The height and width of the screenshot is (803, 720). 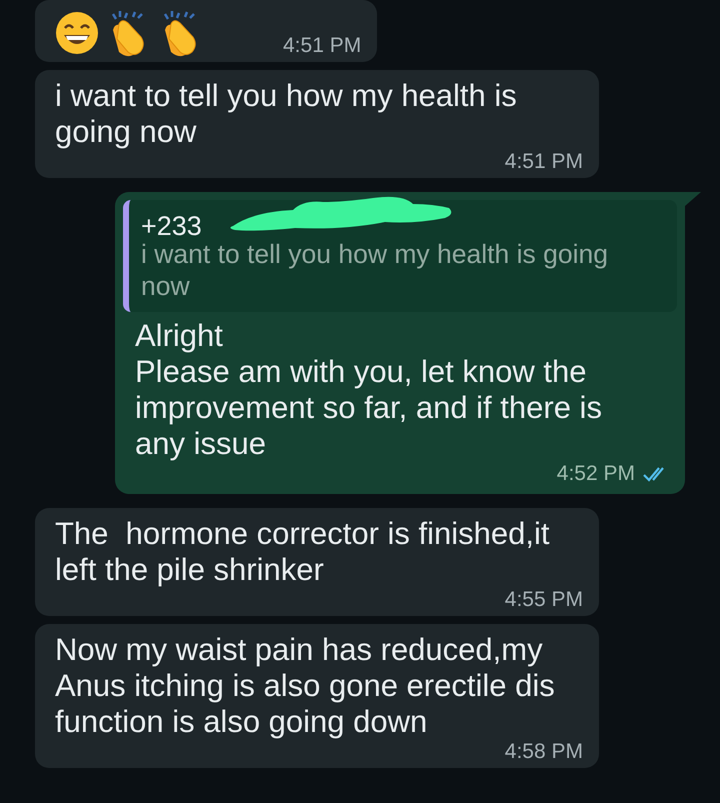 I want to click on grinning-face-icon, so click(x=77, y=33).